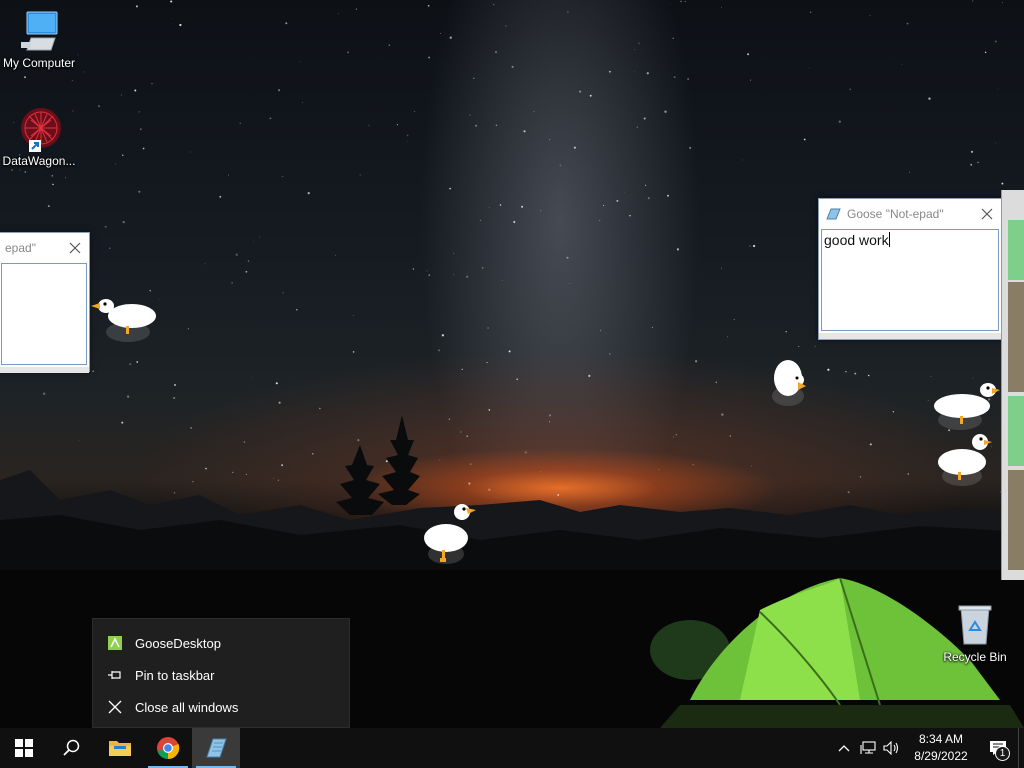 The height and width of the screenshot is (768, 1024). I want to click on jumplist-item-label: GooseDesktop, so click(178, 643).